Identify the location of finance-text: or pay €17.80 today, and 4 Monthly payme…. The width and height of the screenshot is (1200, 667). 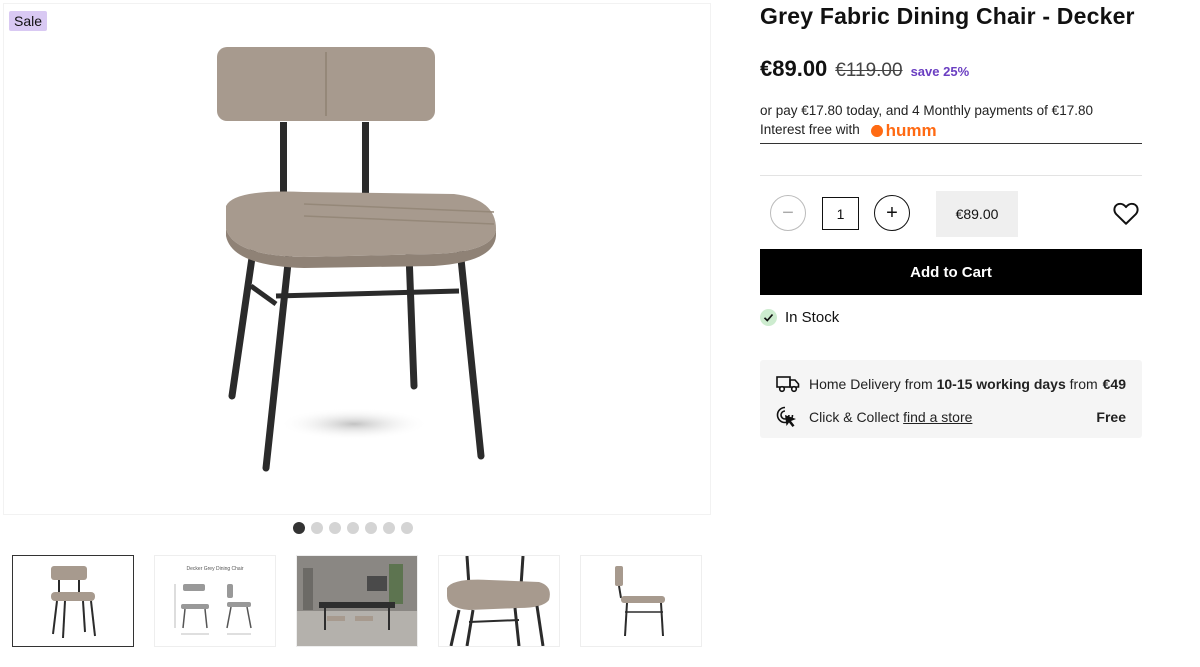
(926, 110).